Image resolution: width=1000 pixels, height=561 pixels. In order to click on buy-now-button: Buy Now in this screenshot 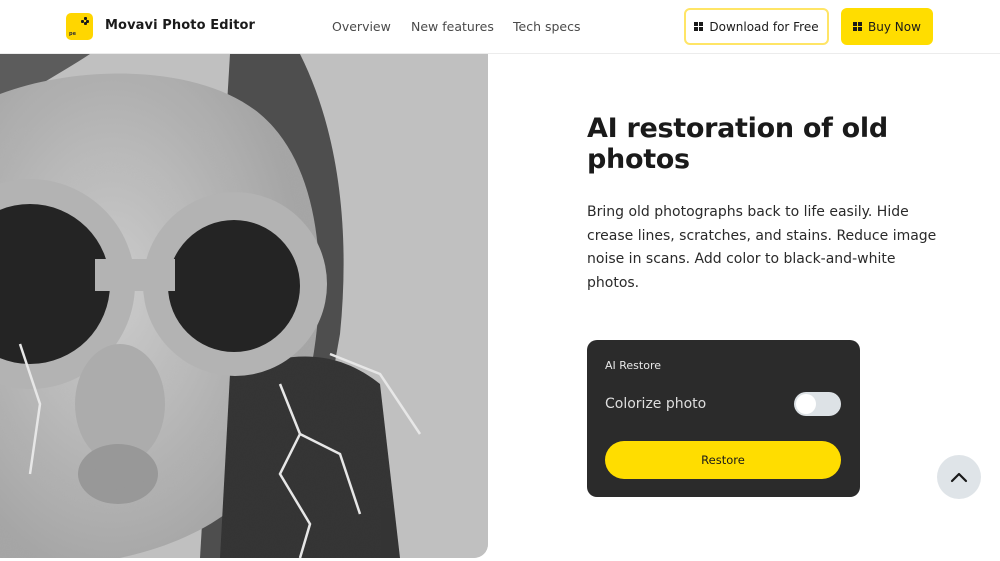, I will do `click(887, 26)`.